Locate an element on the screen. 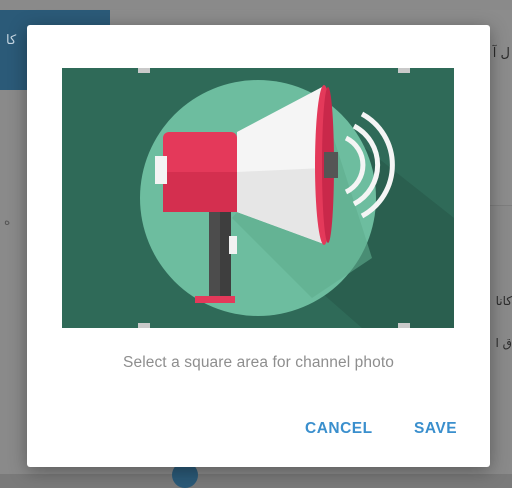 This screenshot has width=512, height=488. background-right-text-1: کانا is located at coordinates (503, 301).